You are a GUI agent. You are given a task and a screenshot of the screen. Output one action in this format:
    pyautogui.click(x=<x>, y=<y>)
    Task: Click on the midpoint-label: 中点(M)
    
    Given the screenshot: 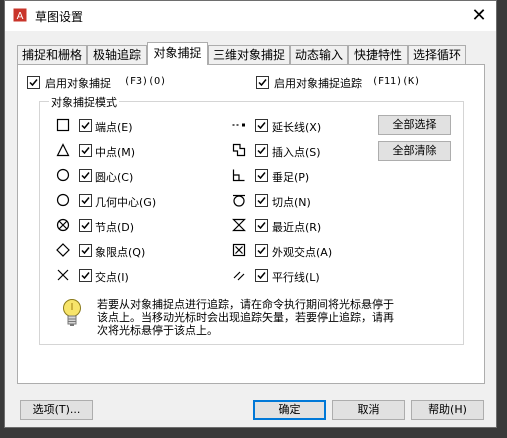 What is the action you would take?
    pyautogui.click(x=115, y=152)
    